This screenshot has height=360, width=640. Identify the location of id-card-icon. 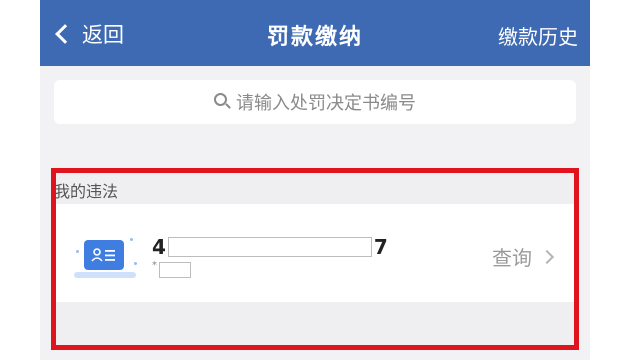
(106, 255).